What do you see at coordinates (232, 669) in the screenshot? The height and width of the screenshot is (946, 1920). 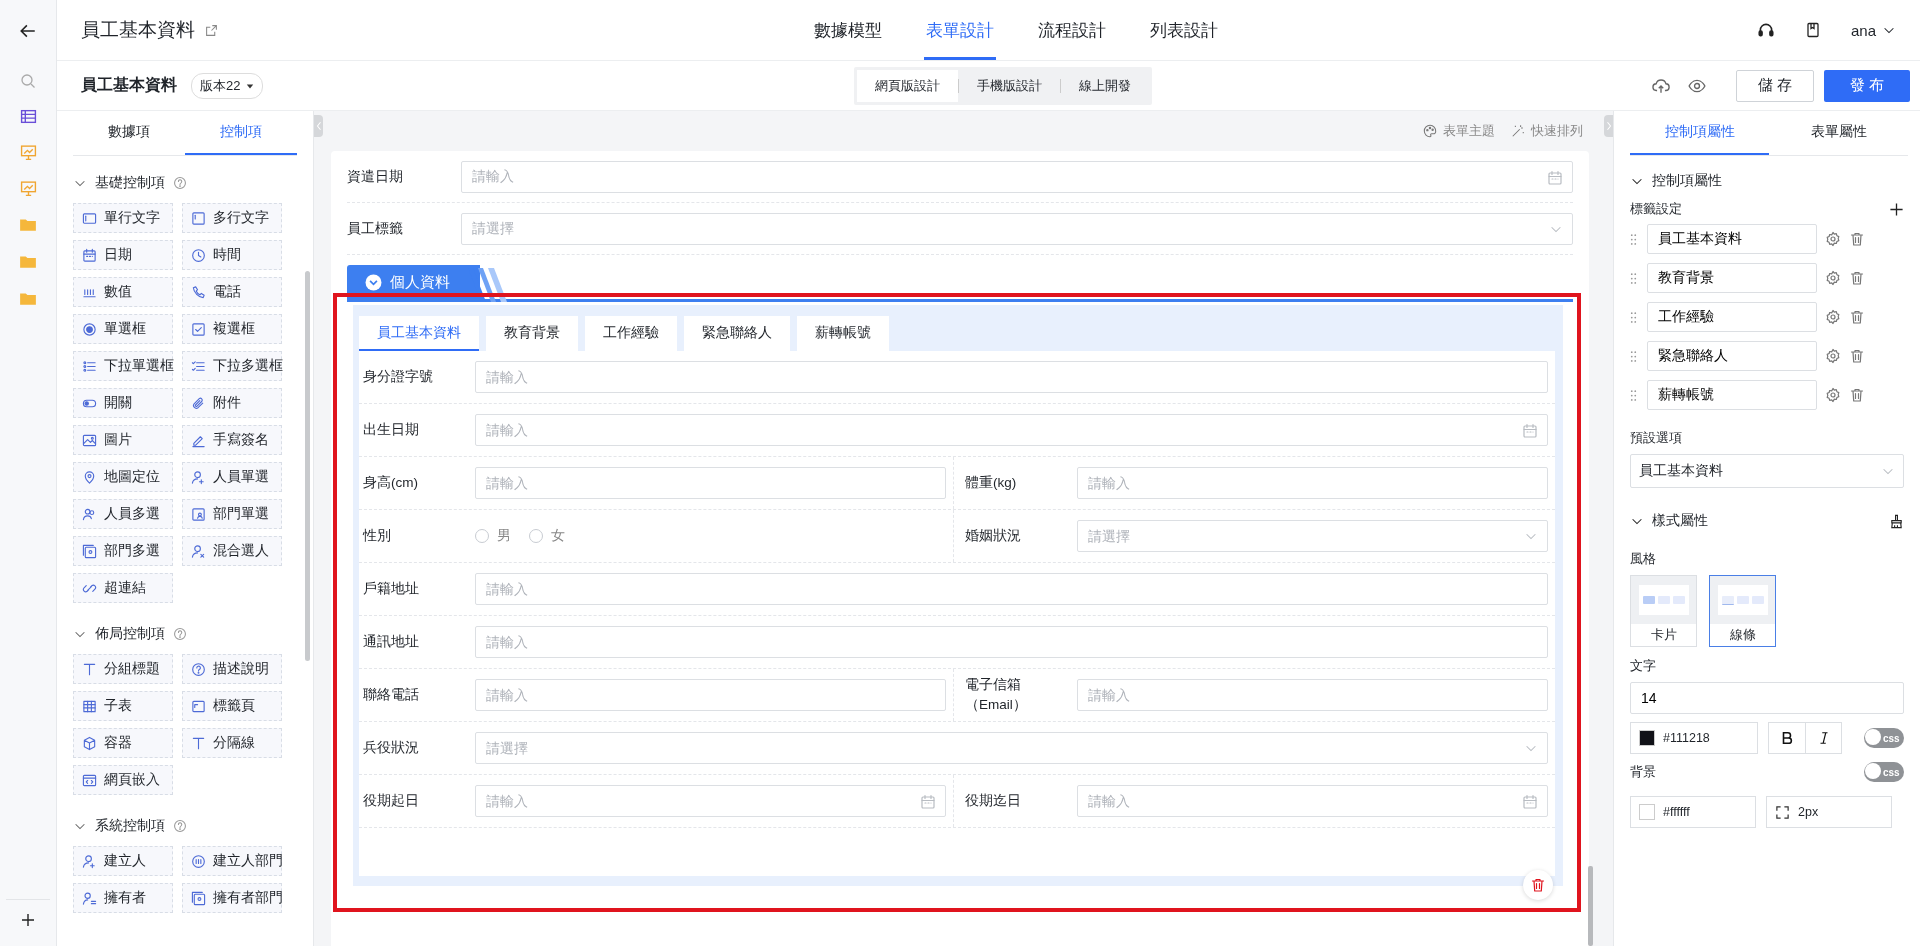 I see `control-item: 描述說明` at bounding box center [232, 669].